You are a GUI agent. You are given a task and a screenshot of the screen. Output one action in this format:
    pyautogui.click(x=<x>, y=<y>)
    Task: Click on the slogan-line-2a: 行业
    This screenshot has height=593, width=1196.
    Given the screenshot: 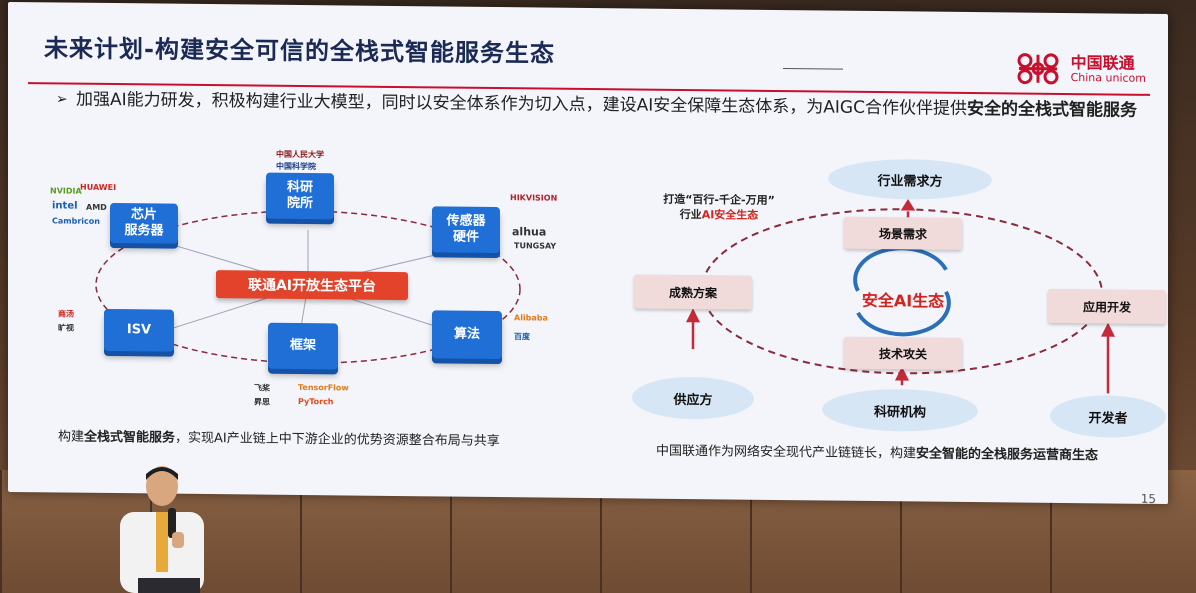 What is the action you would take?
    pyautogui.click(x=690, y=214)
    